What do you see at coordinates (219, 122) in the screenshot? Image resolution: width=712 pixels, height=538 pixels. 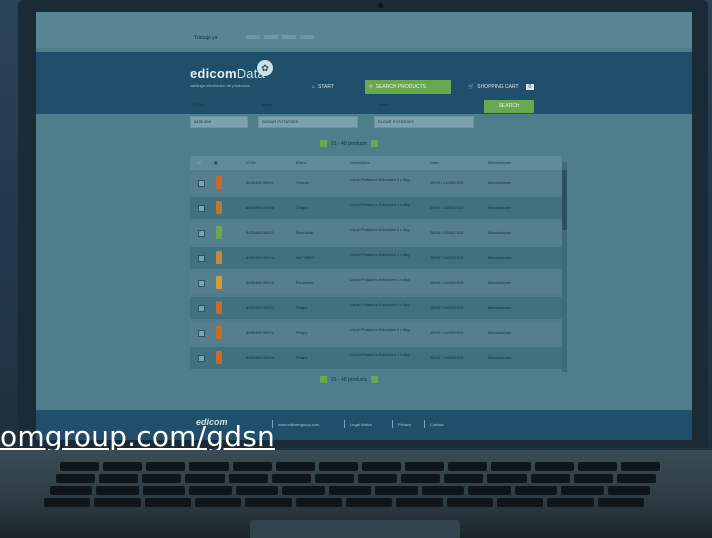 I see `gtin-input: 8435 498` at bounding box center [219, 122].